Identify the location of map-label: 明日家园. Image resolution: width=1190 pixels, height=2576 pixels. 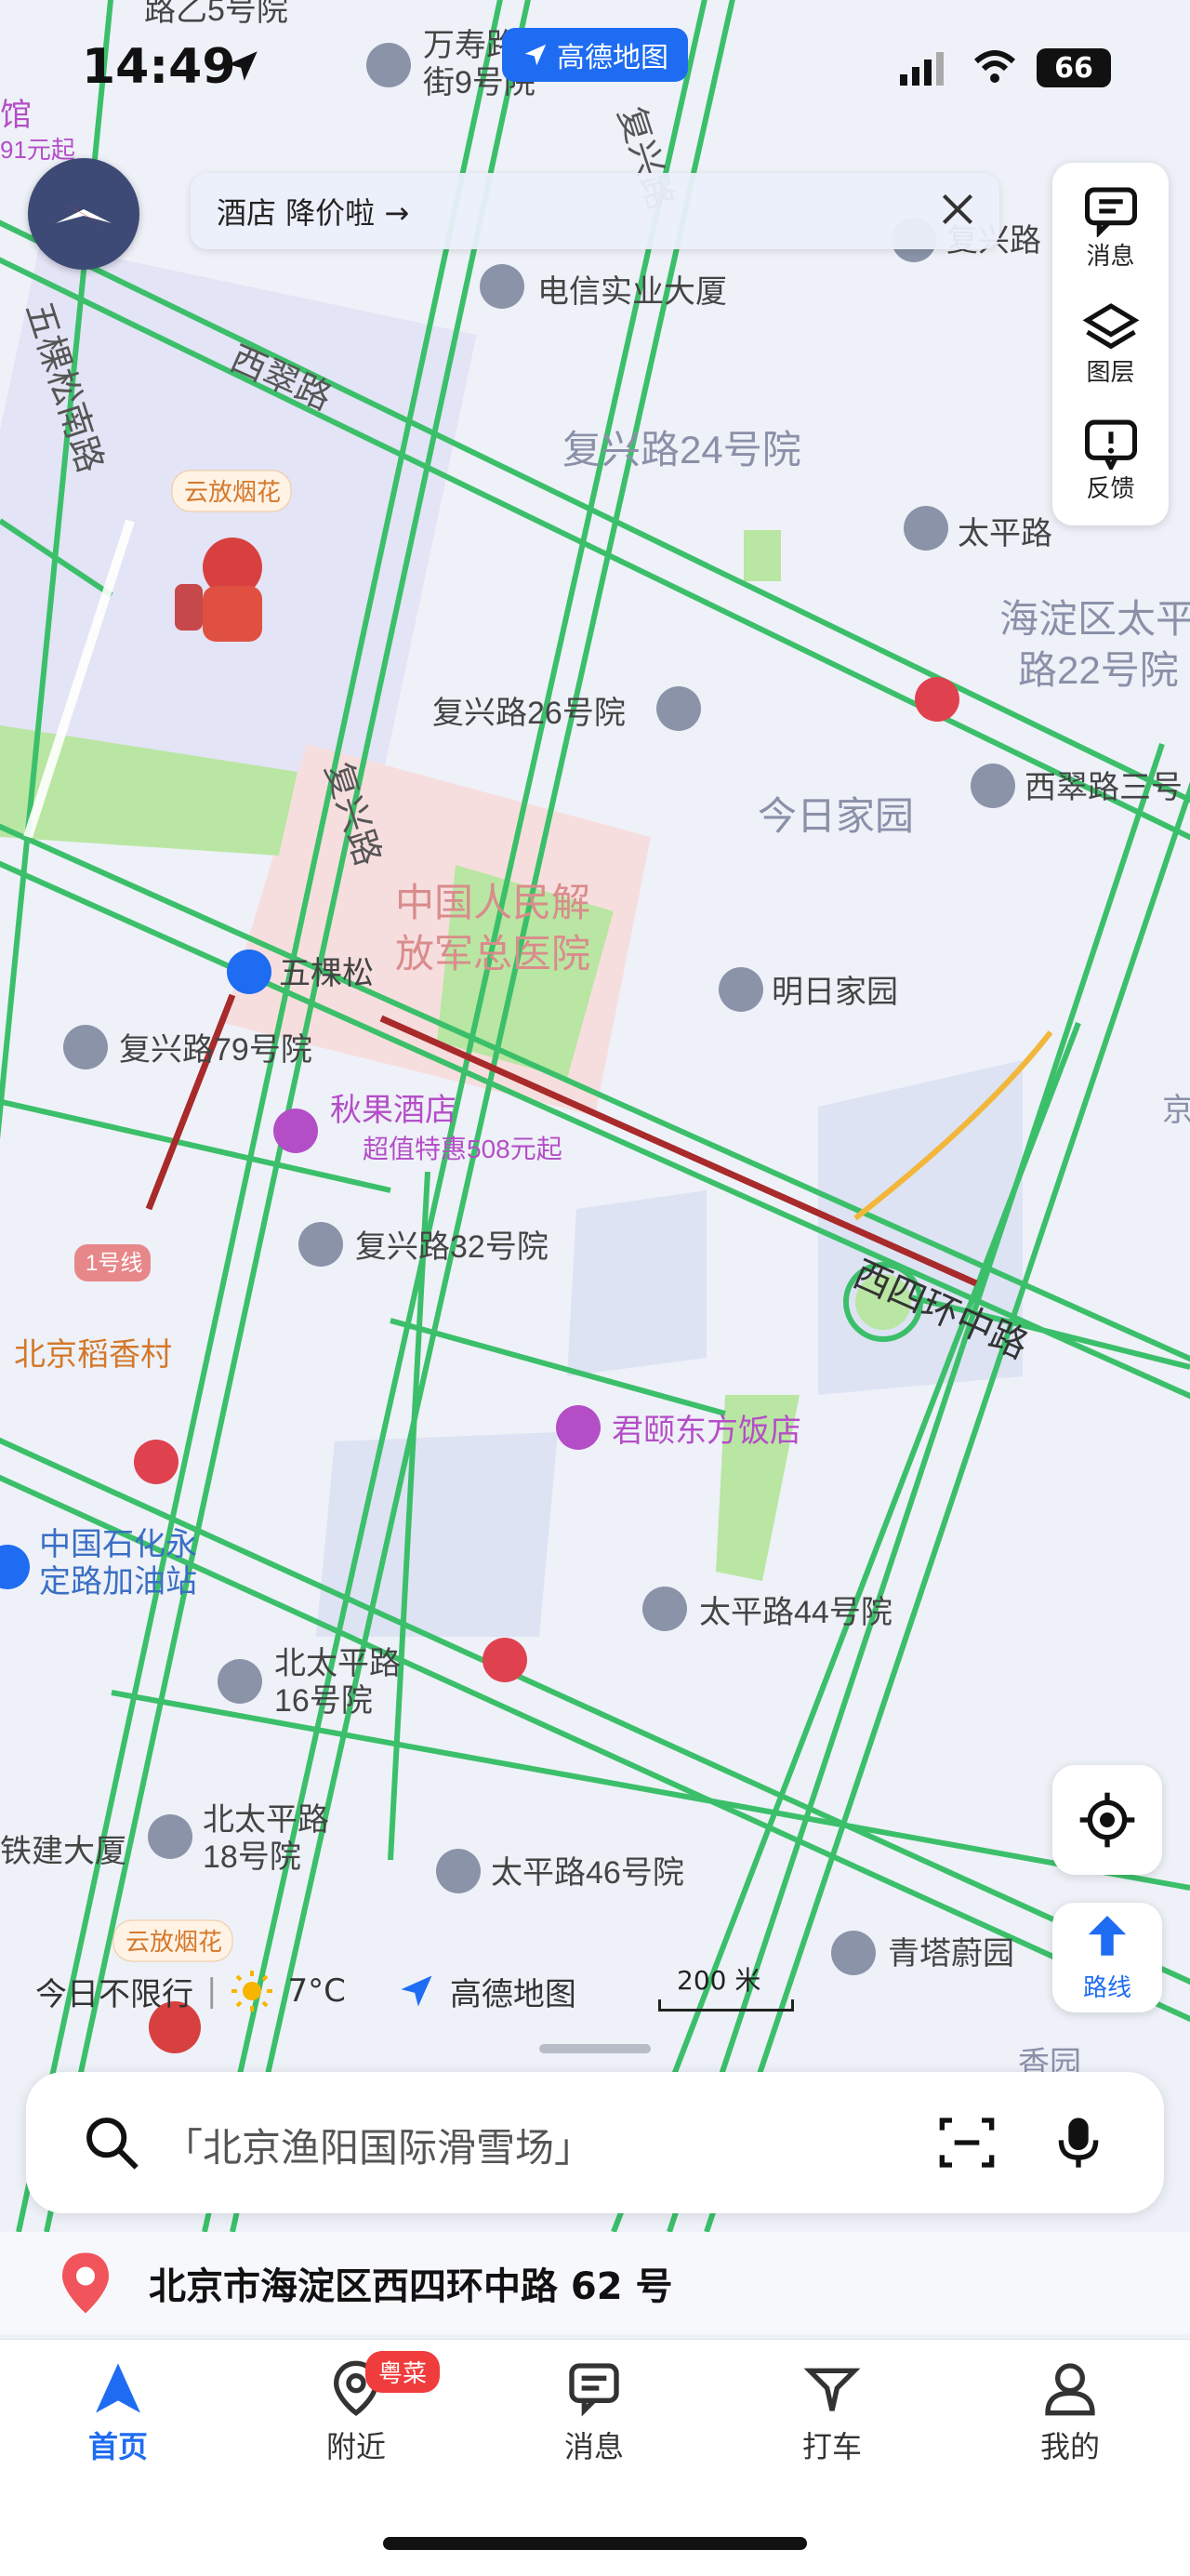
(835, 992).